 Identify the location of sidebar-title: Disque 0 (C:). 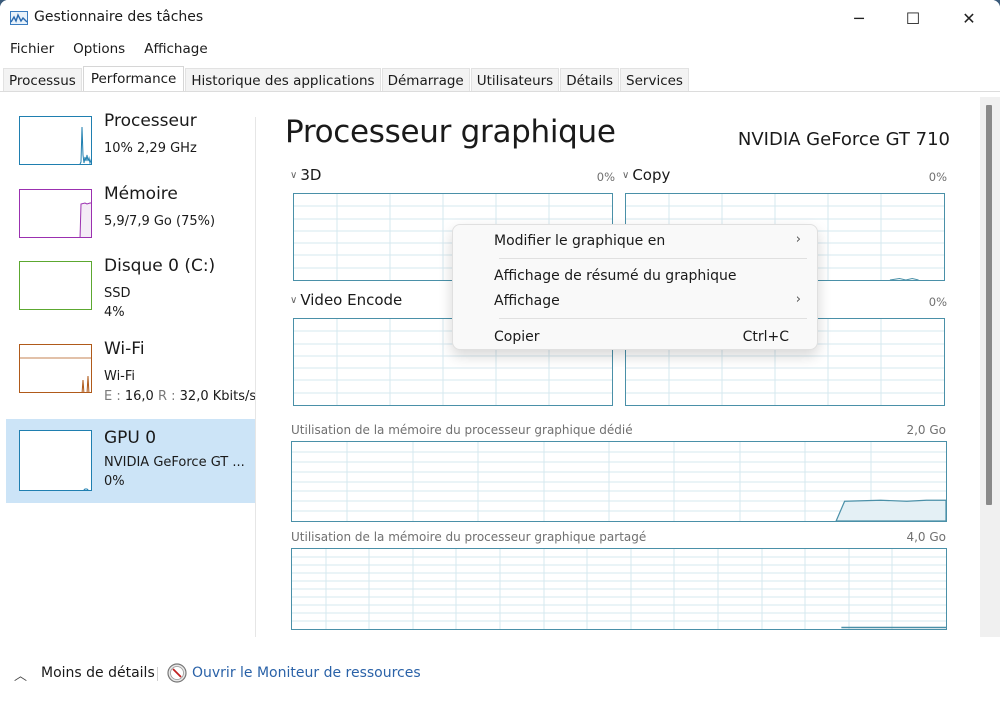
(160, 266).